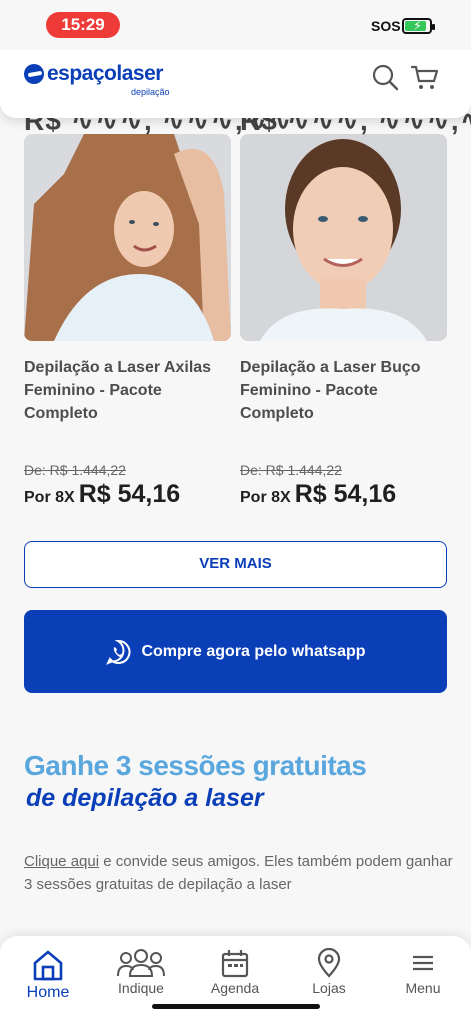  I want to click on nav-label-home: Home, so click(48, 992).